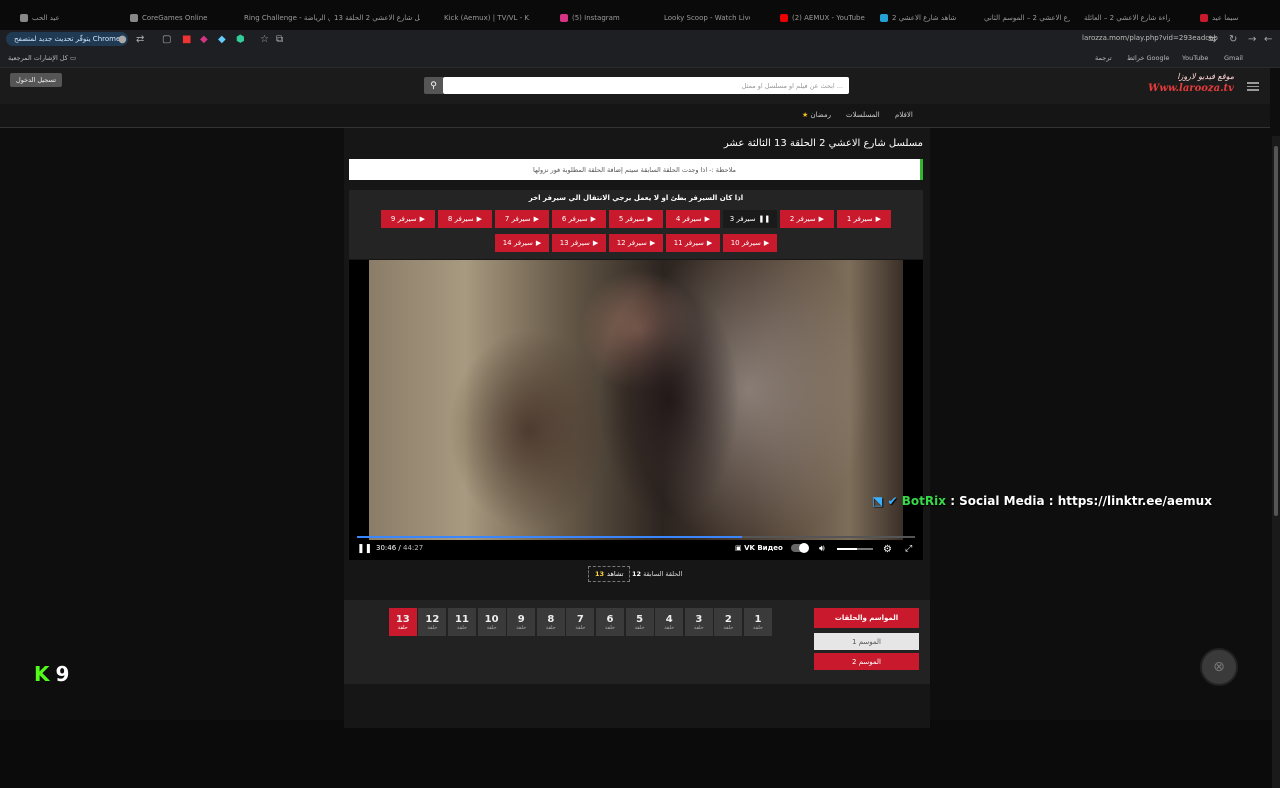 This screenshot has width=1280, height=788. I want to click on bookmark-youtube: YouTube, so click(1195, 58).